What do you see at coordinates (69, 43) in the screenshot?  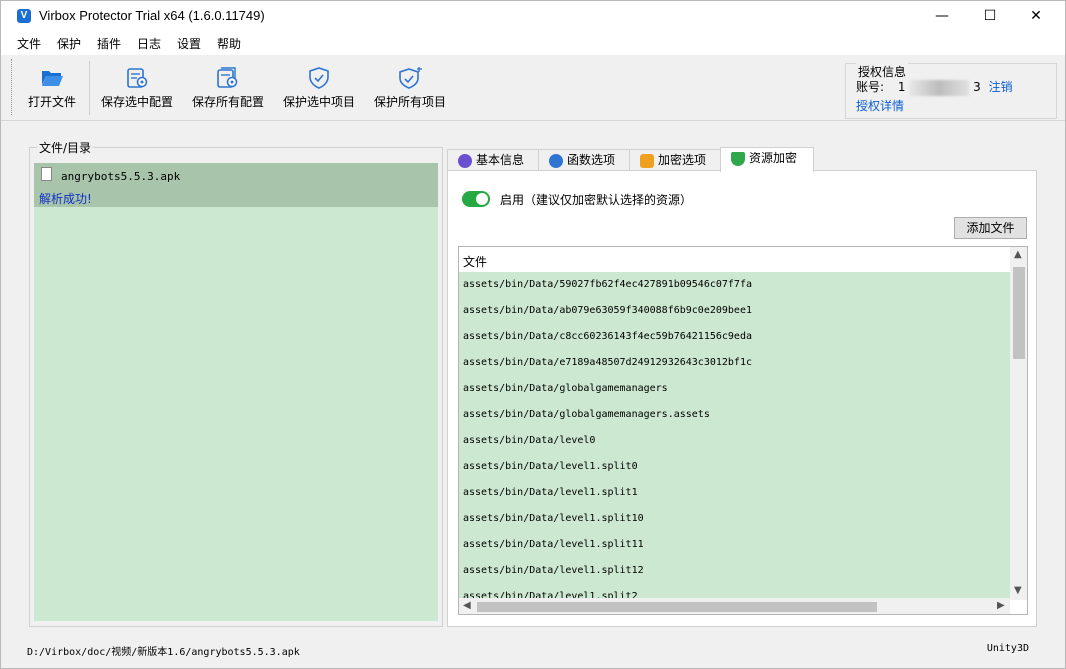 I see `menu-protect: 保护` at bounding box center [69, 43].